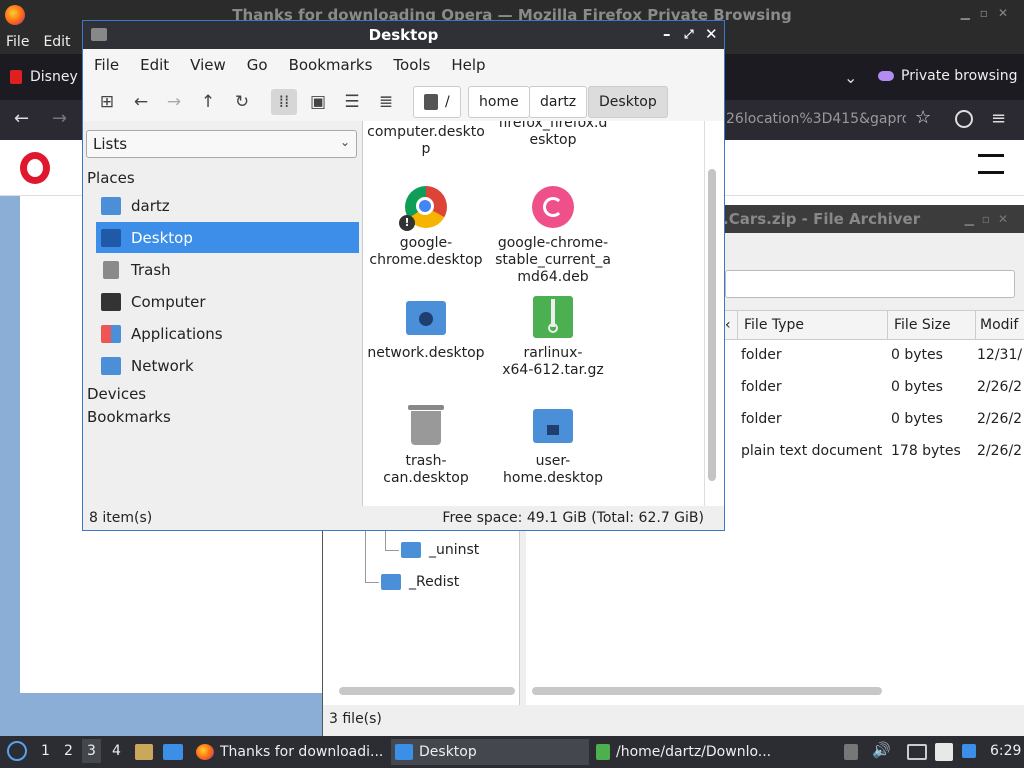  What do you see at coordinates (917, 752) in the screenshot?
I see `network-tray-icon` at bounding box center [917, 752].